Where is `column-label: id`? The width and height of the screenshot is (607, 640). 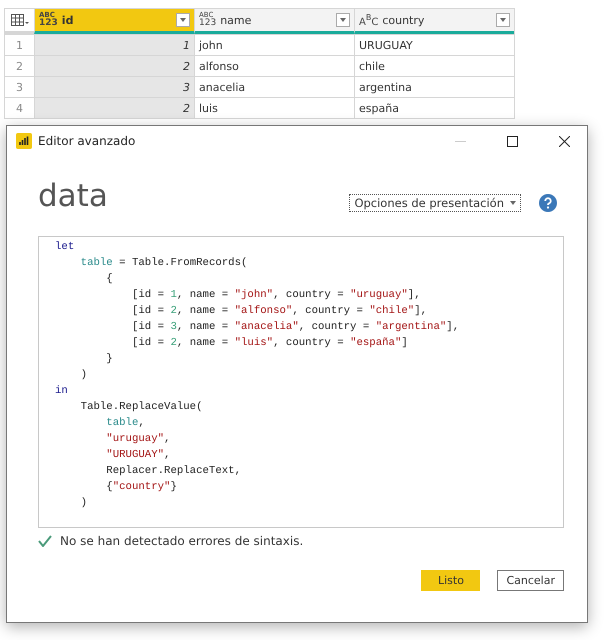 column-label: id is located at coordinates (68, 20).